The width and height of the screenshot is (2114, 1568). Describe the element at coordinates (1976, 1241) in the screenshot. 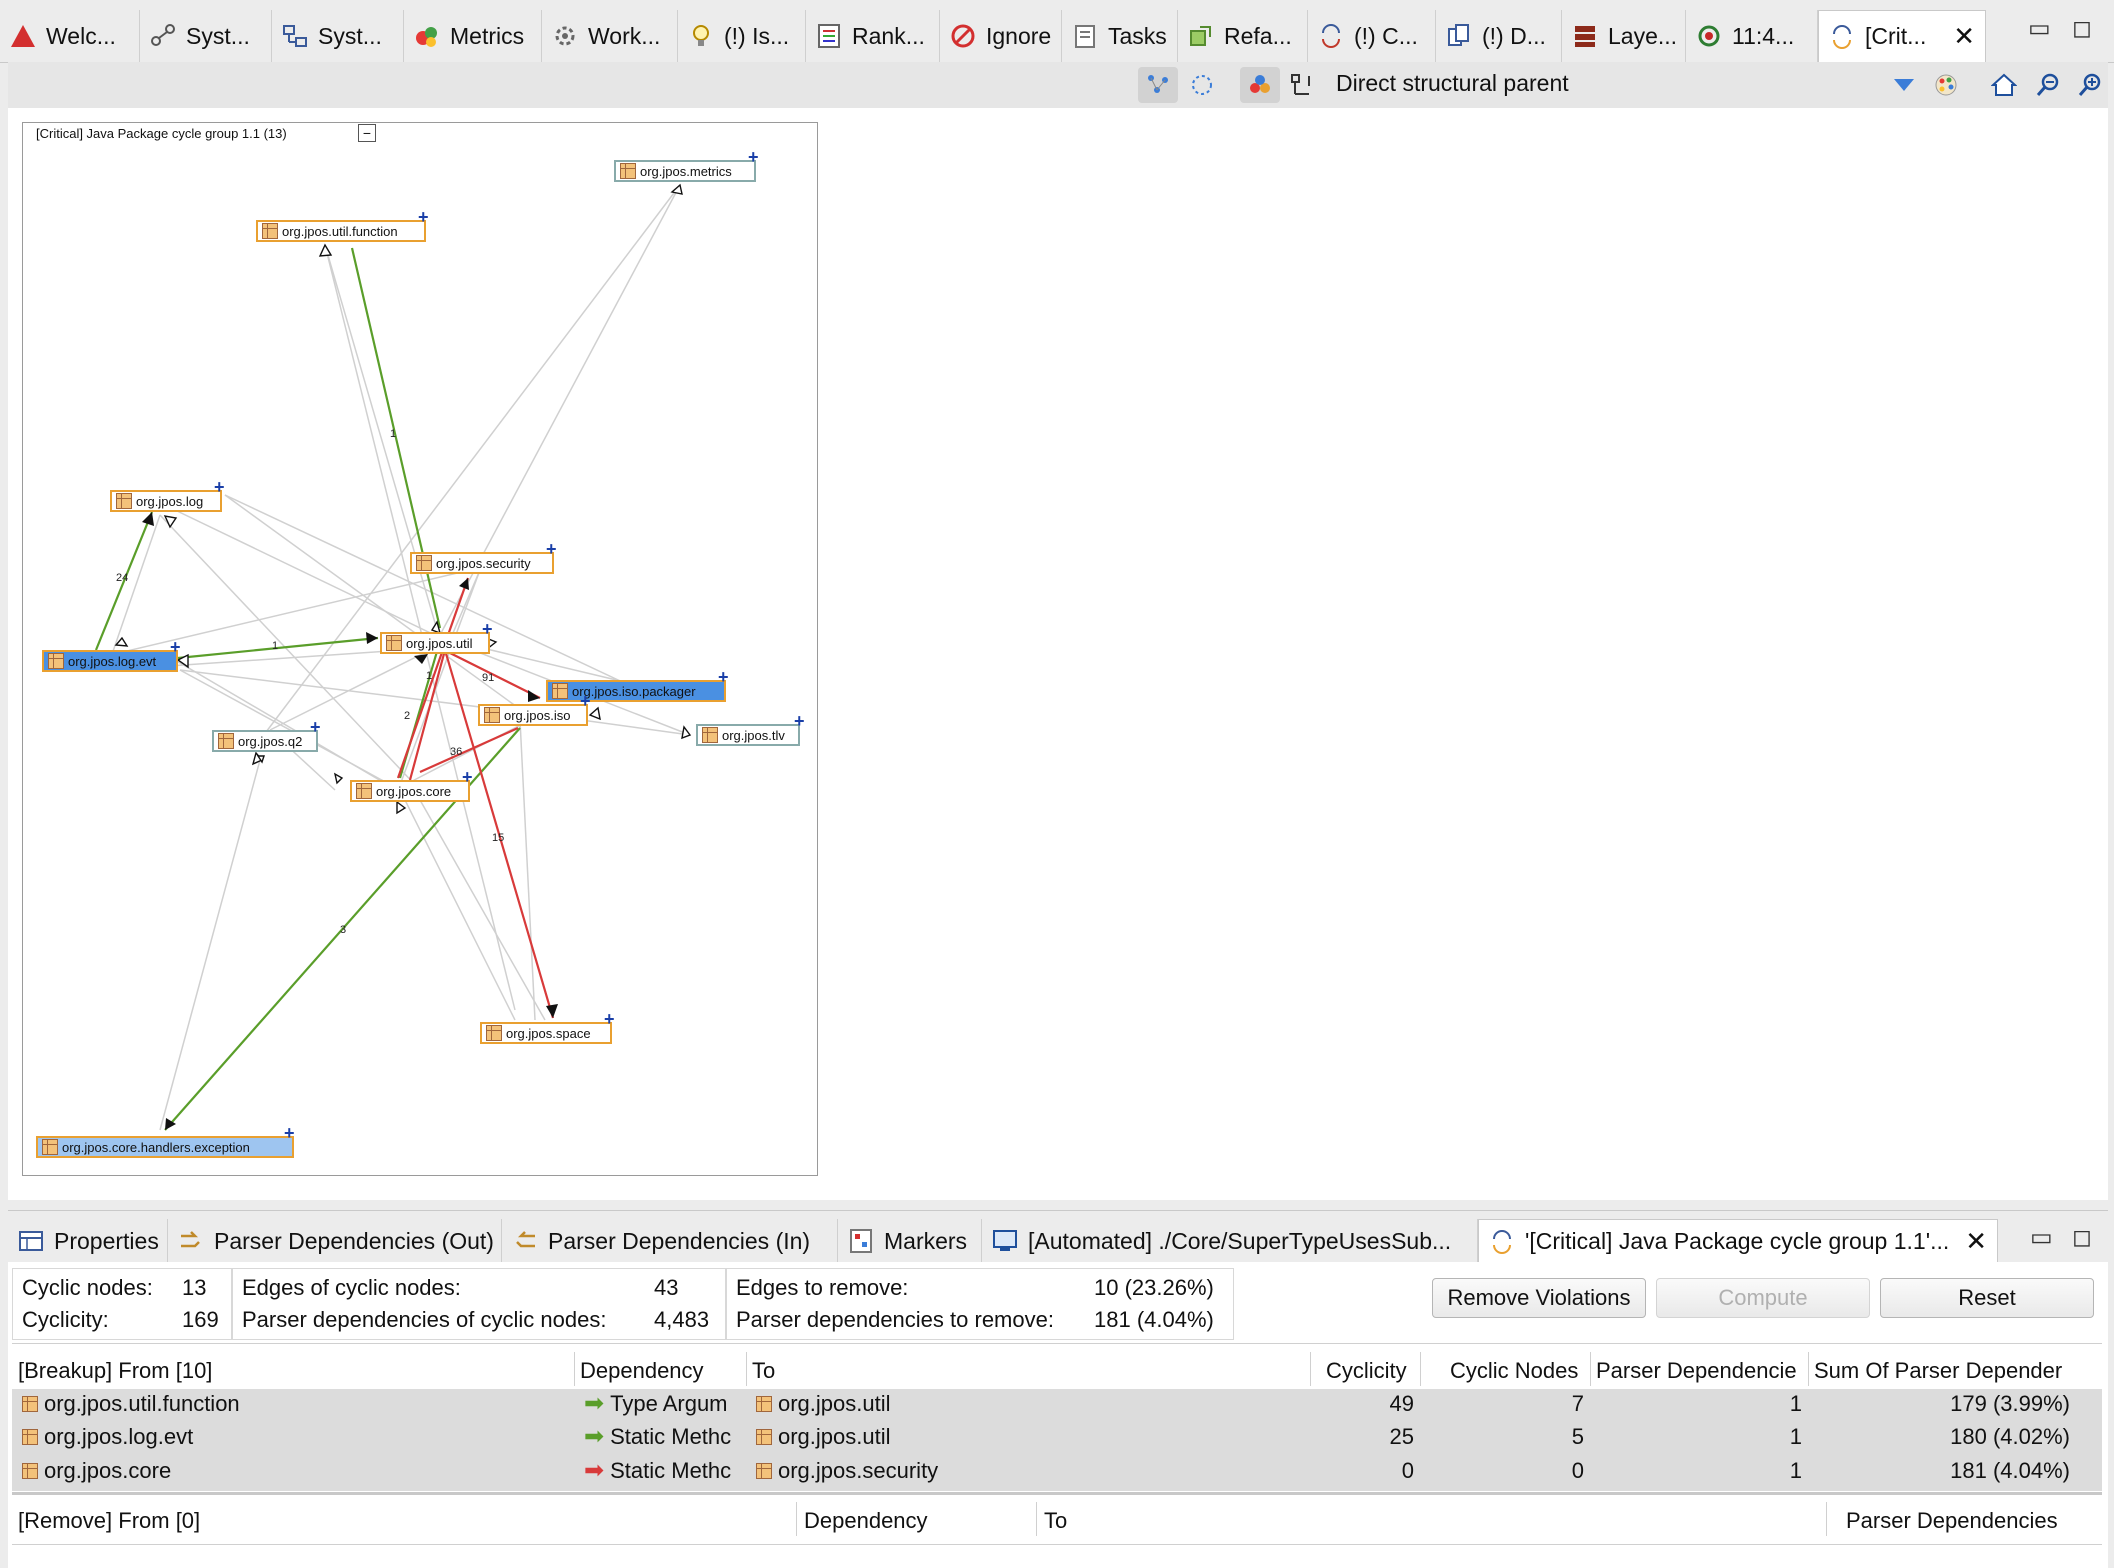

I see `close-icon: ✕` at that location.